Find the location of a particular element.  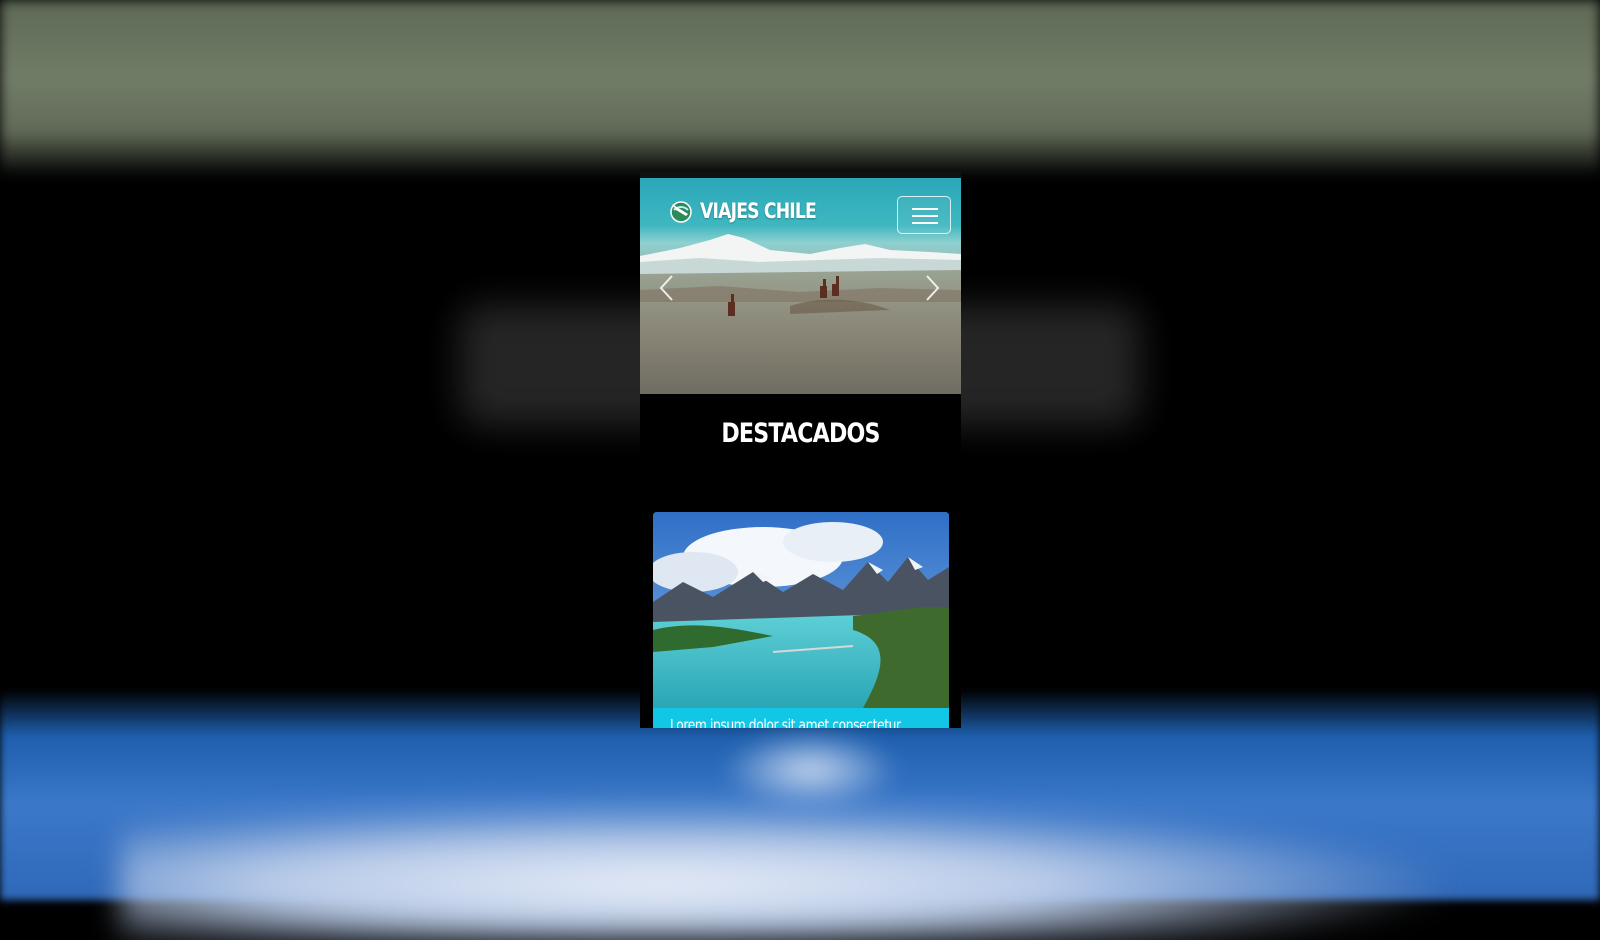

chevron-left-icon is located at coordinates (666, 288).